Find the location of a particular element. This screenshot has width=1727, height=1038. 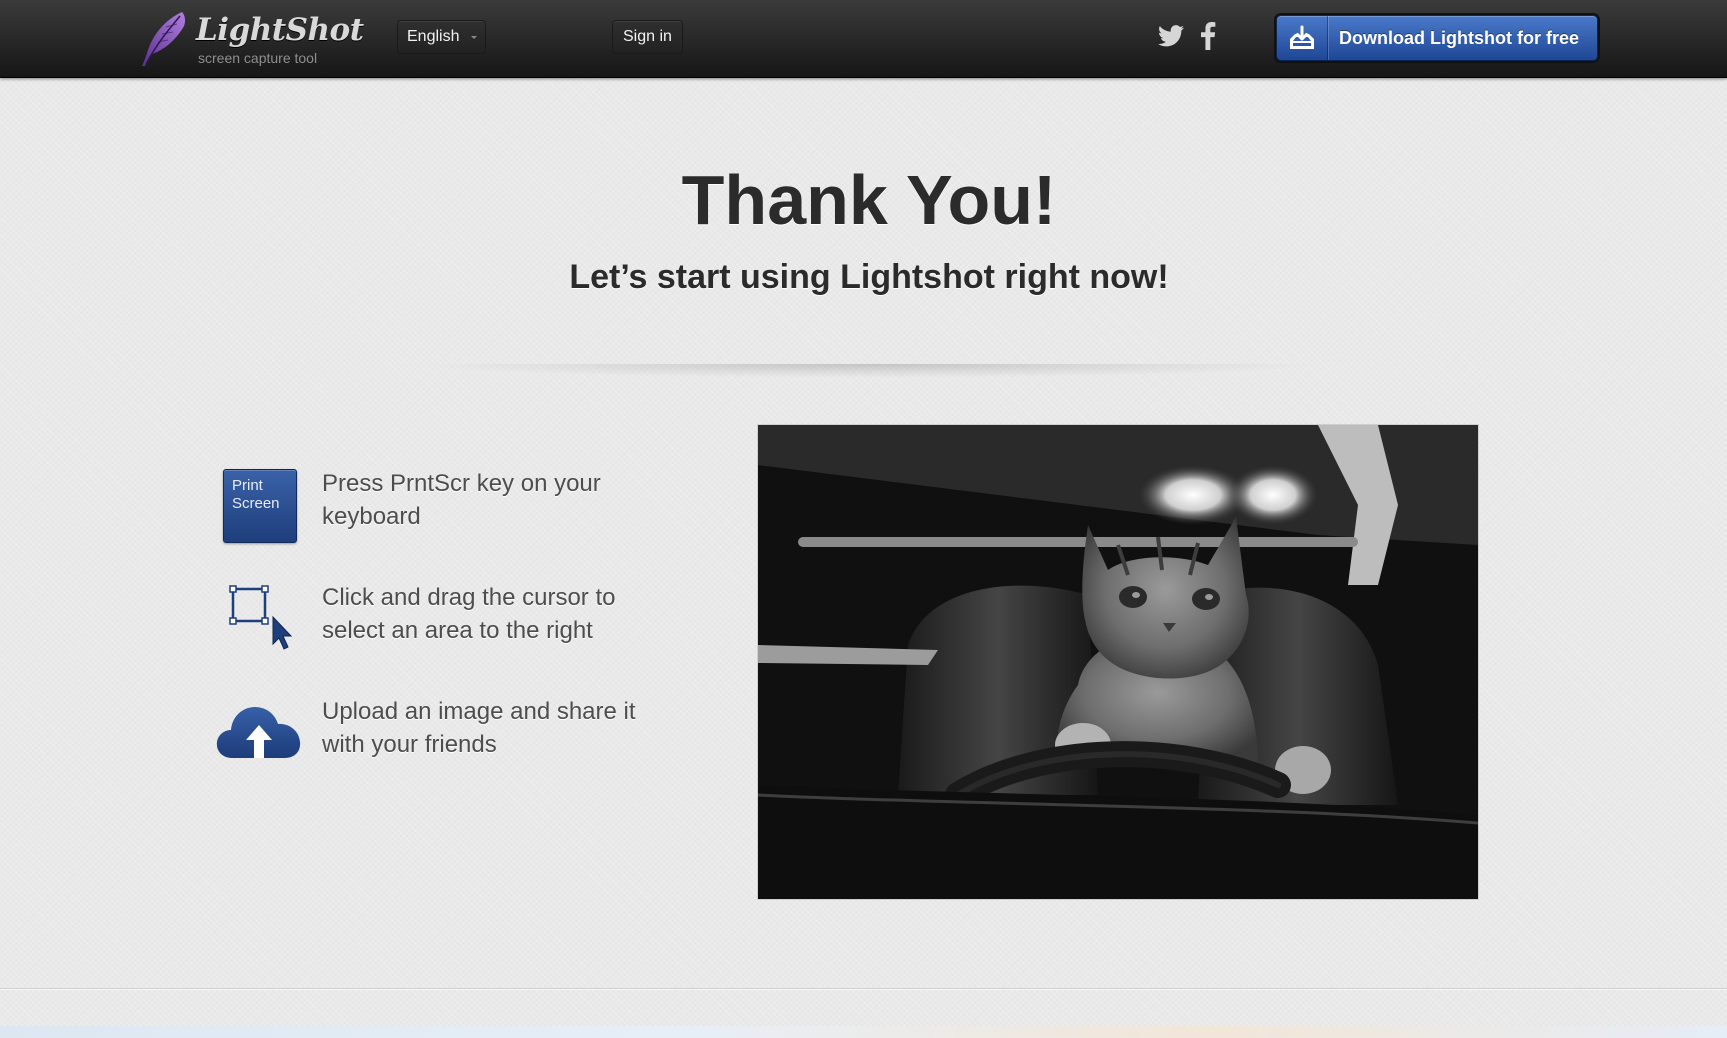

chevron-down-icon is located at coordinates (474, 37).